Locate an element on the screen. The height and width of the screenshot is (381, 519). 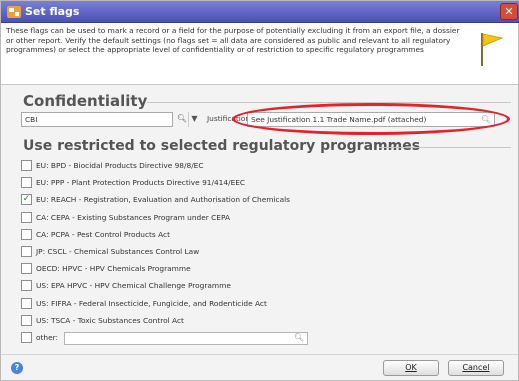
flags-app-icon is located at coordinates (14, 12).